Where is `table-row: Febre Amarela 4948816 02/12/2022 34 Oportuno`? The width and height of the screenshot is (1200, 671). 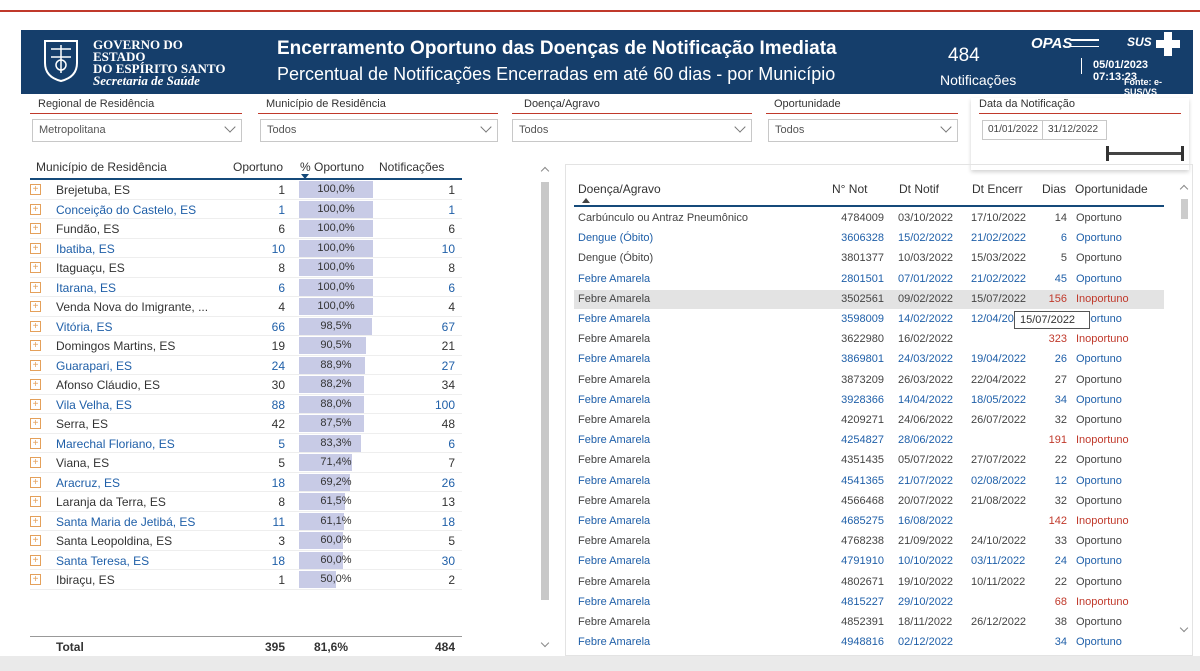
table-row: Febre Amarela 4948816 02/12/2022 34 Oportuno is located at coordinates (869, 643).